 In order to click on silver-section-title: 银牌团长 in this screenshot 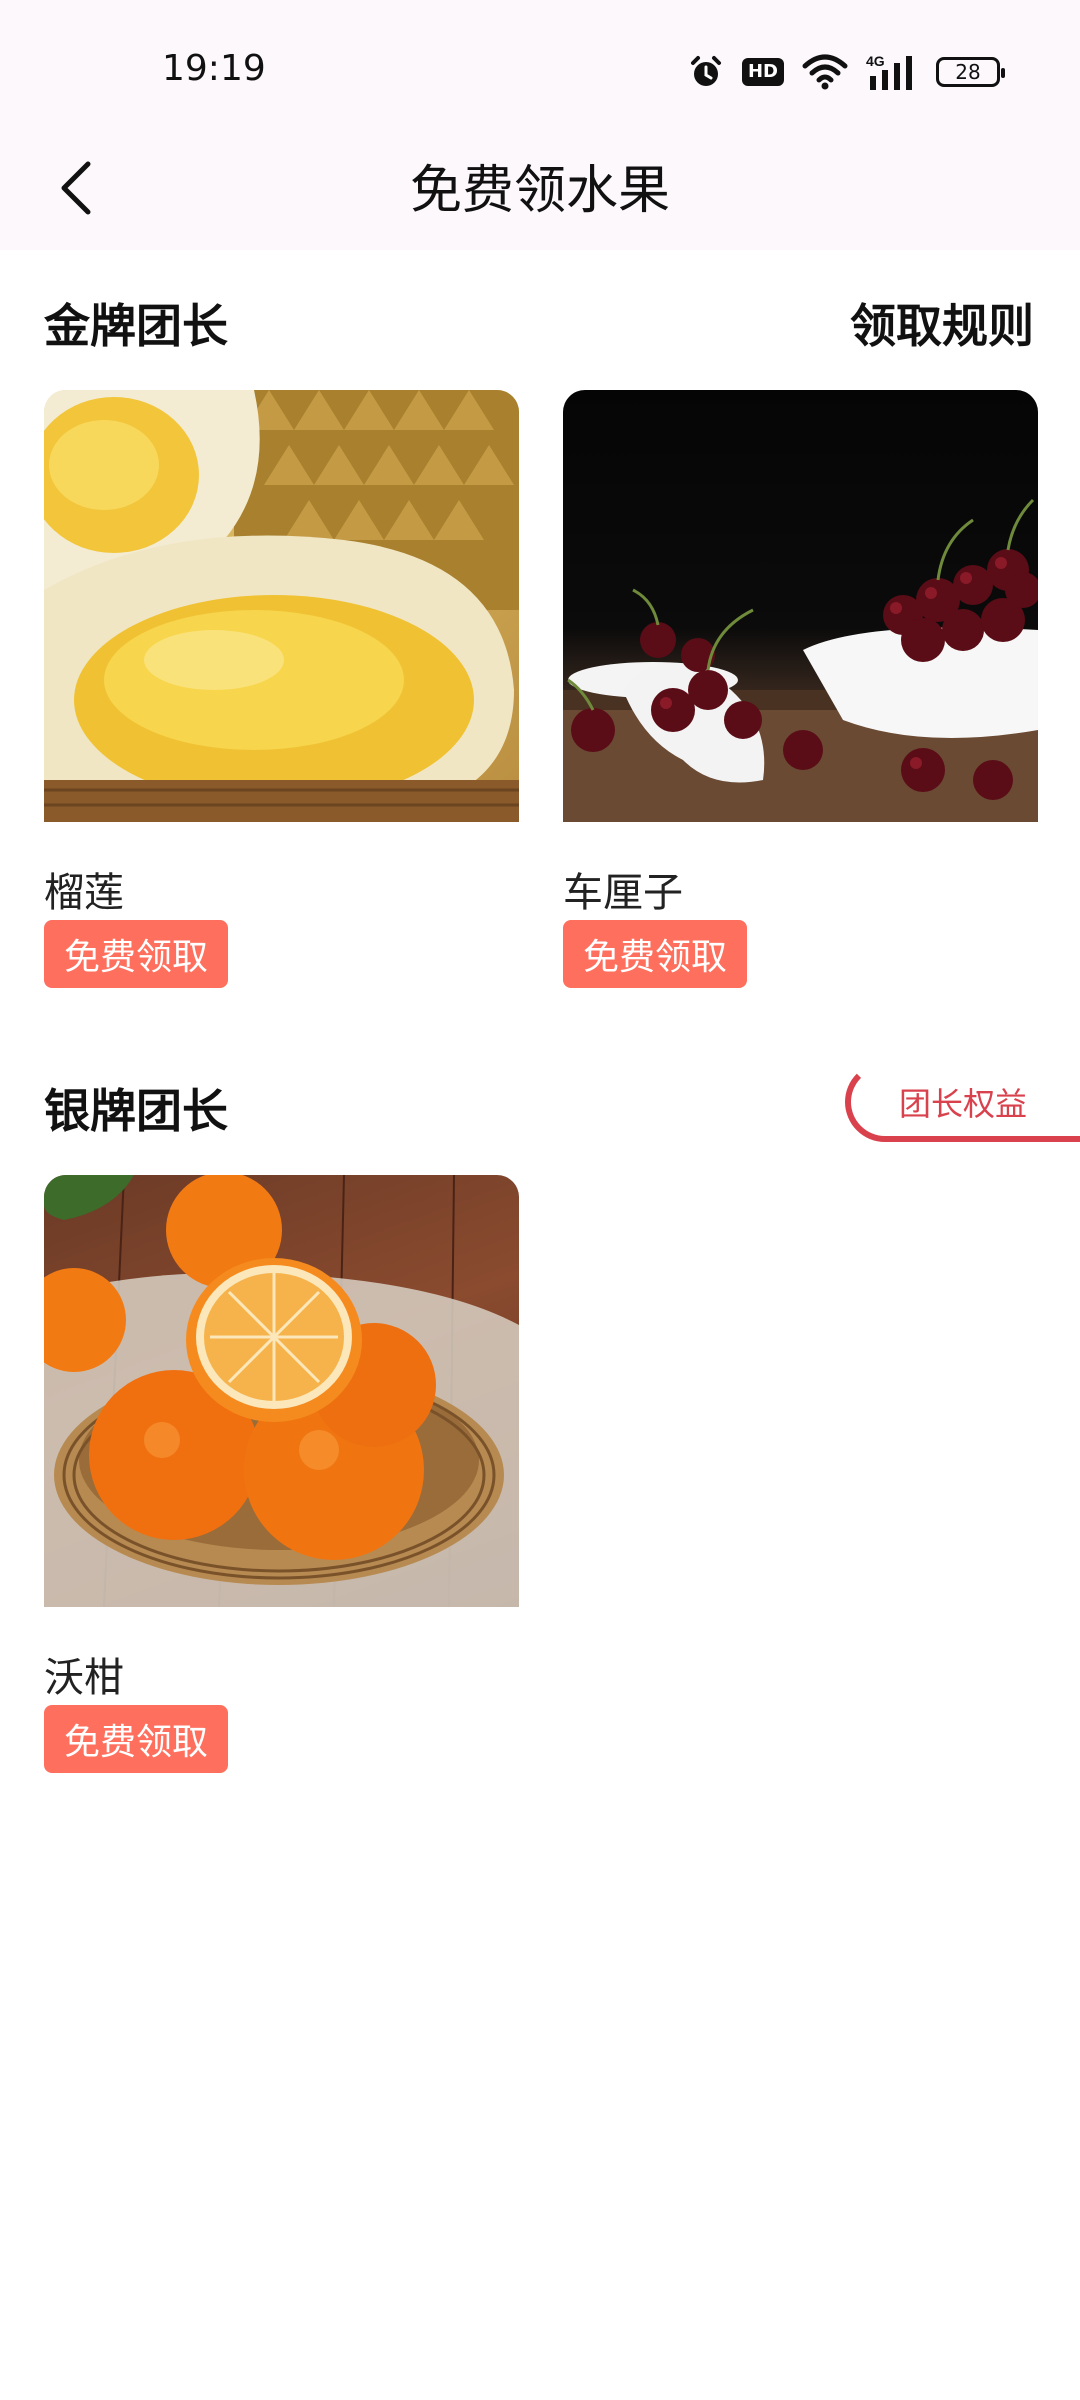, I will do `click(136, 1111)`.